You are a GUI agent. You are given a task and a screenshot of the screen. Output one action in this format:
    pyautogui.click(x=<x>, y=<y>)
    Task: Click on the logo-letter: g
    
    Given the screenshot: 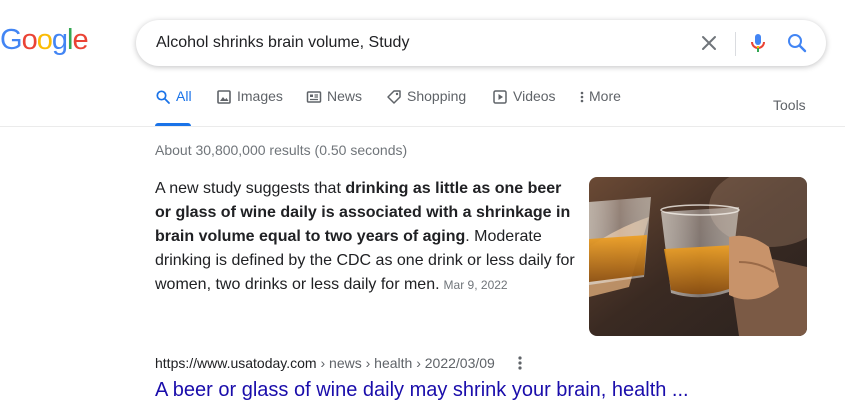 What is the action you would take?
    pyautogui.click(x=59, y=40)
    